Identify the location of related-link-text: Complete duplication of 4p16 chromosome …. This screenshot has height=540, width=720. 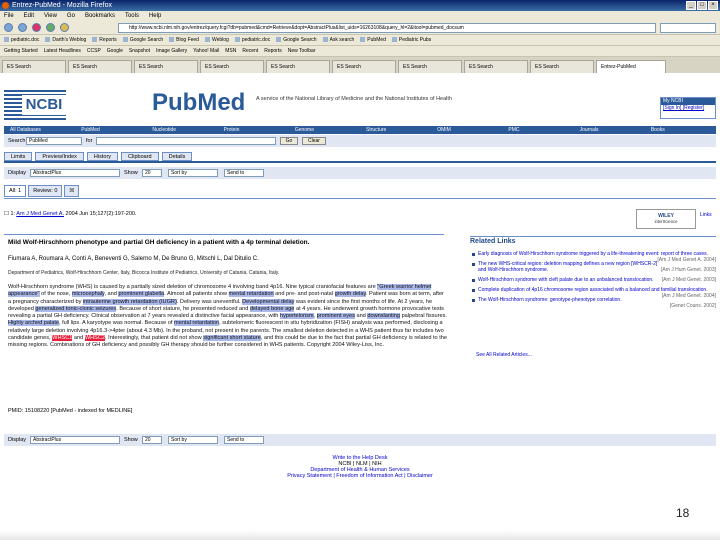
(593, 290).